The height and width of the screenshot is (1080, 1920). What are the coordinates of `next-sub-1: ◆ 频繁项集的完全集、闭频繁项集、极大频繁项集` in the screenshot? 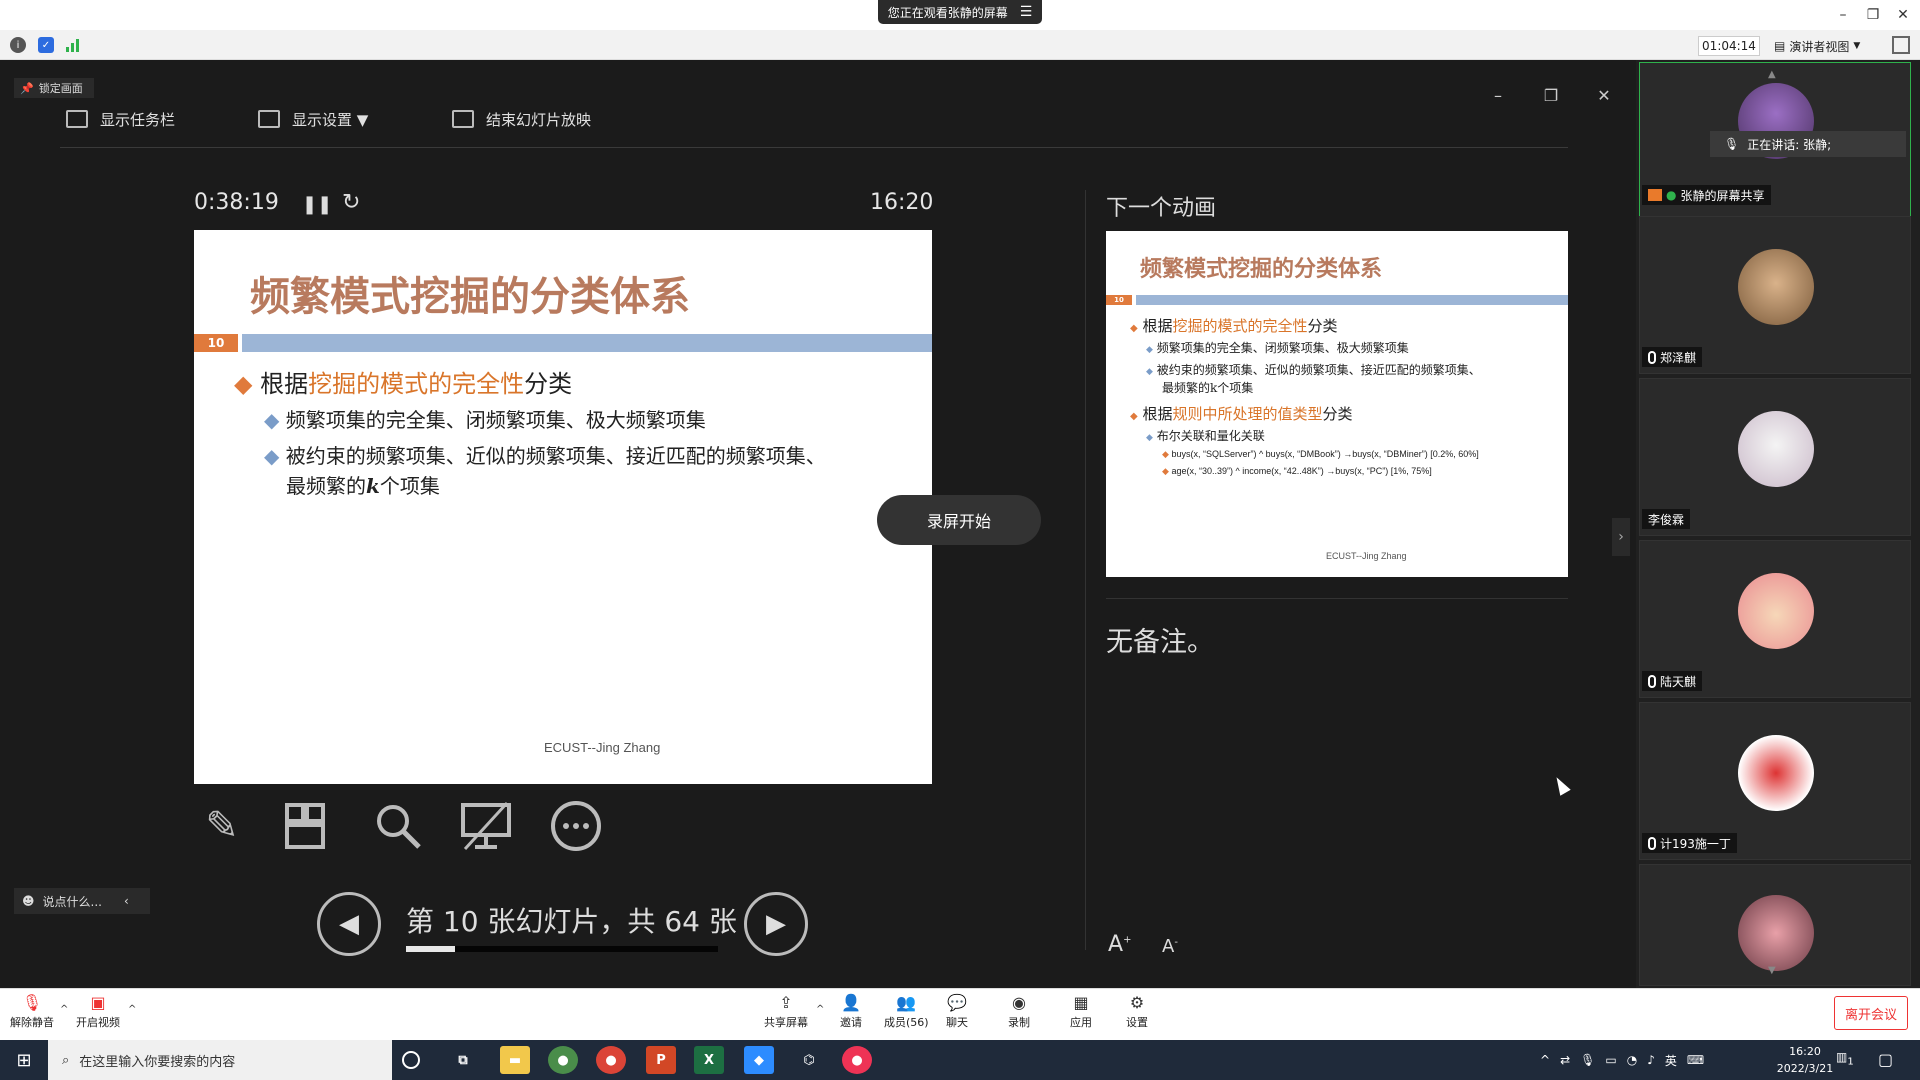 It's located at (1277, 347).